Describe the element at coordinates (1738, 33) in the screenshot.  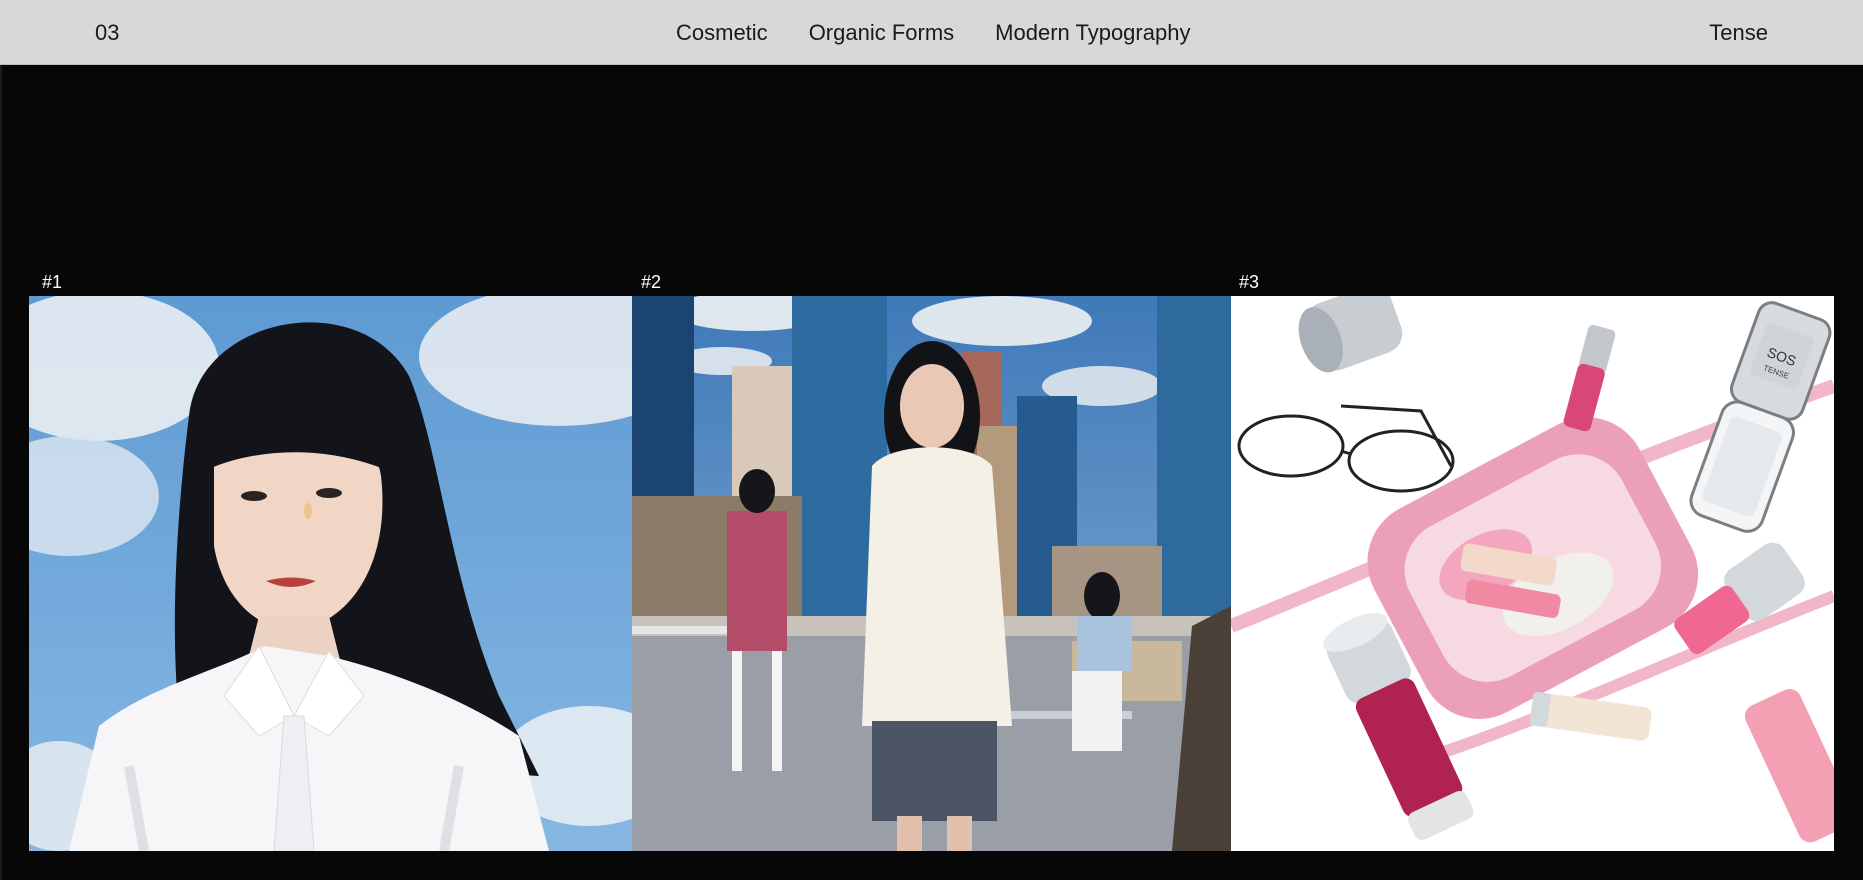
I see `brand-name: Tense` at that location.